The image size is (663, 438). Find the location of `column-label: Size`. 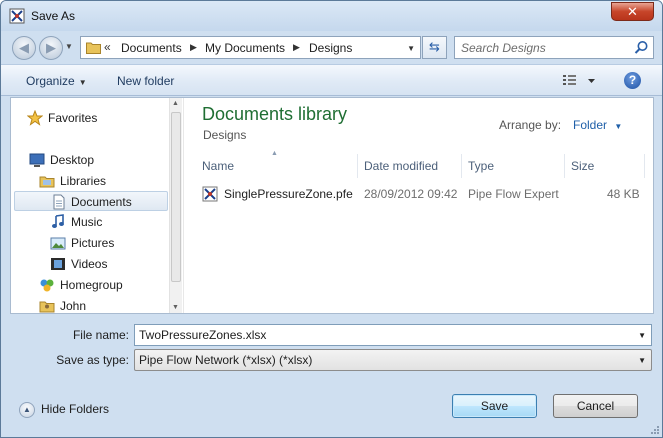

column-label: Size is located at coordinates (583, 166).